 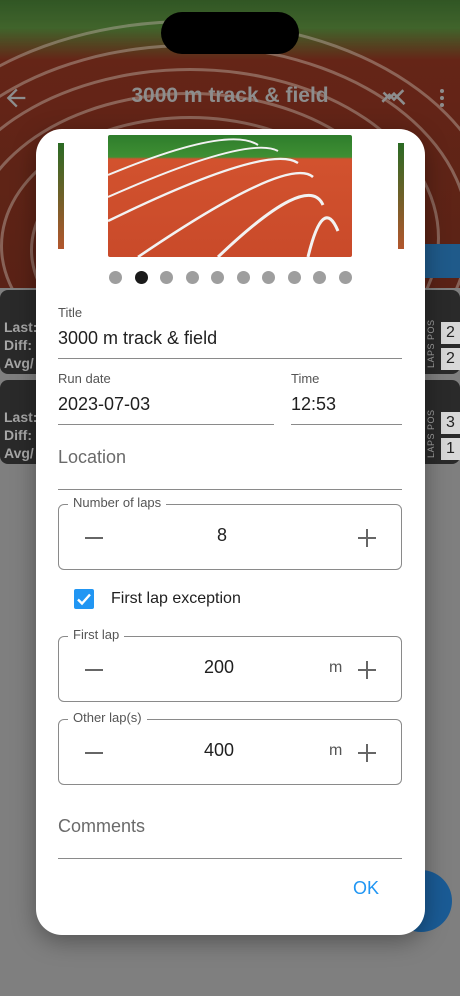 I want to click on camera-notch, so click(x=230, y=33).